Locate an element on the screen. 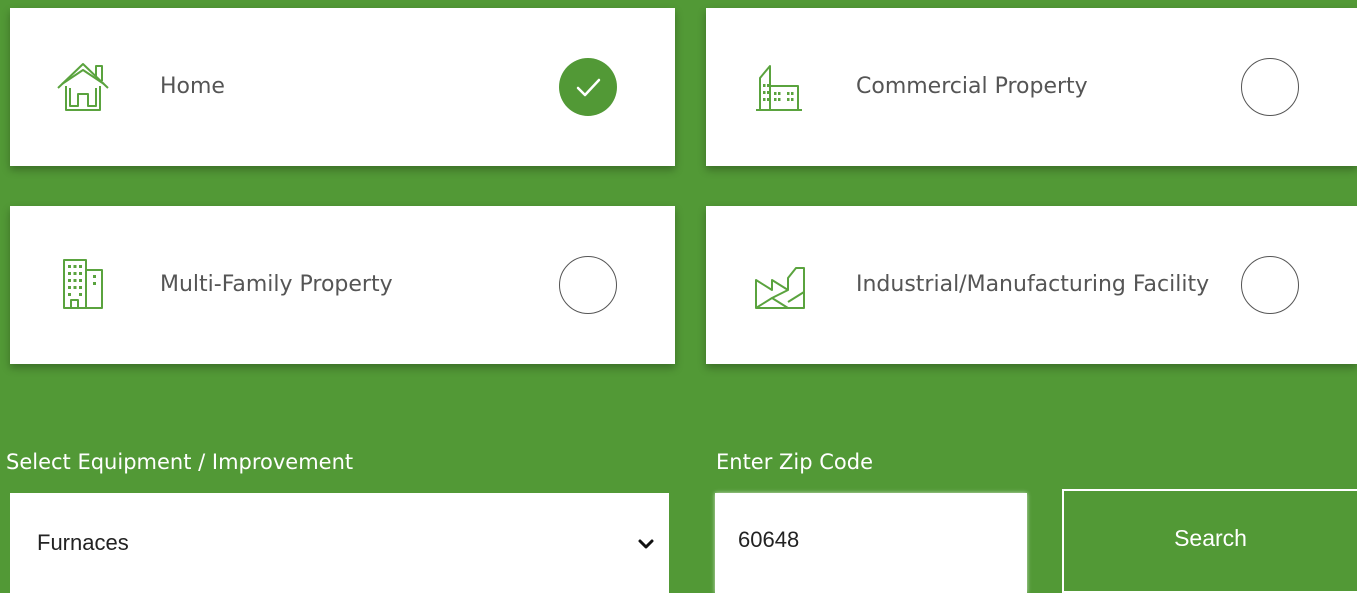  property-card-label: Industrial/Manufacturing Facility is located at coordinates (1033, 284).